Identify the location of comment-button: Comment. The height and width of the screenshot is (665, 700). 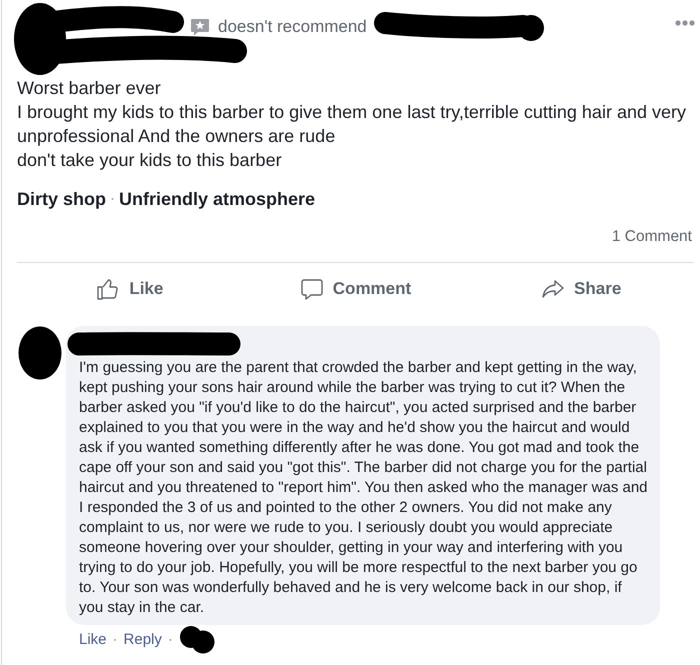
(355, 289).